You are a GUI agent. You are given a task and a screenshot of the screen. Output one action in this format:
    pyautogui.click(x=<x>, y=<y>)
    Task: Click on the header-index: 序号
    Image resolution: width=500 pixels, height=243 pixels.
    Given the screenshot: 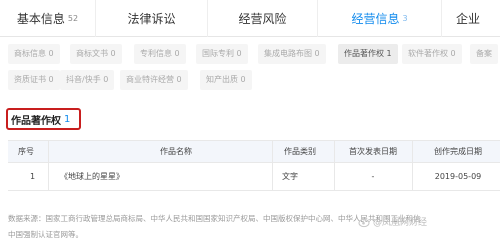 What is the action you would take?
    pyautogui.click(x=26, y=151)
    